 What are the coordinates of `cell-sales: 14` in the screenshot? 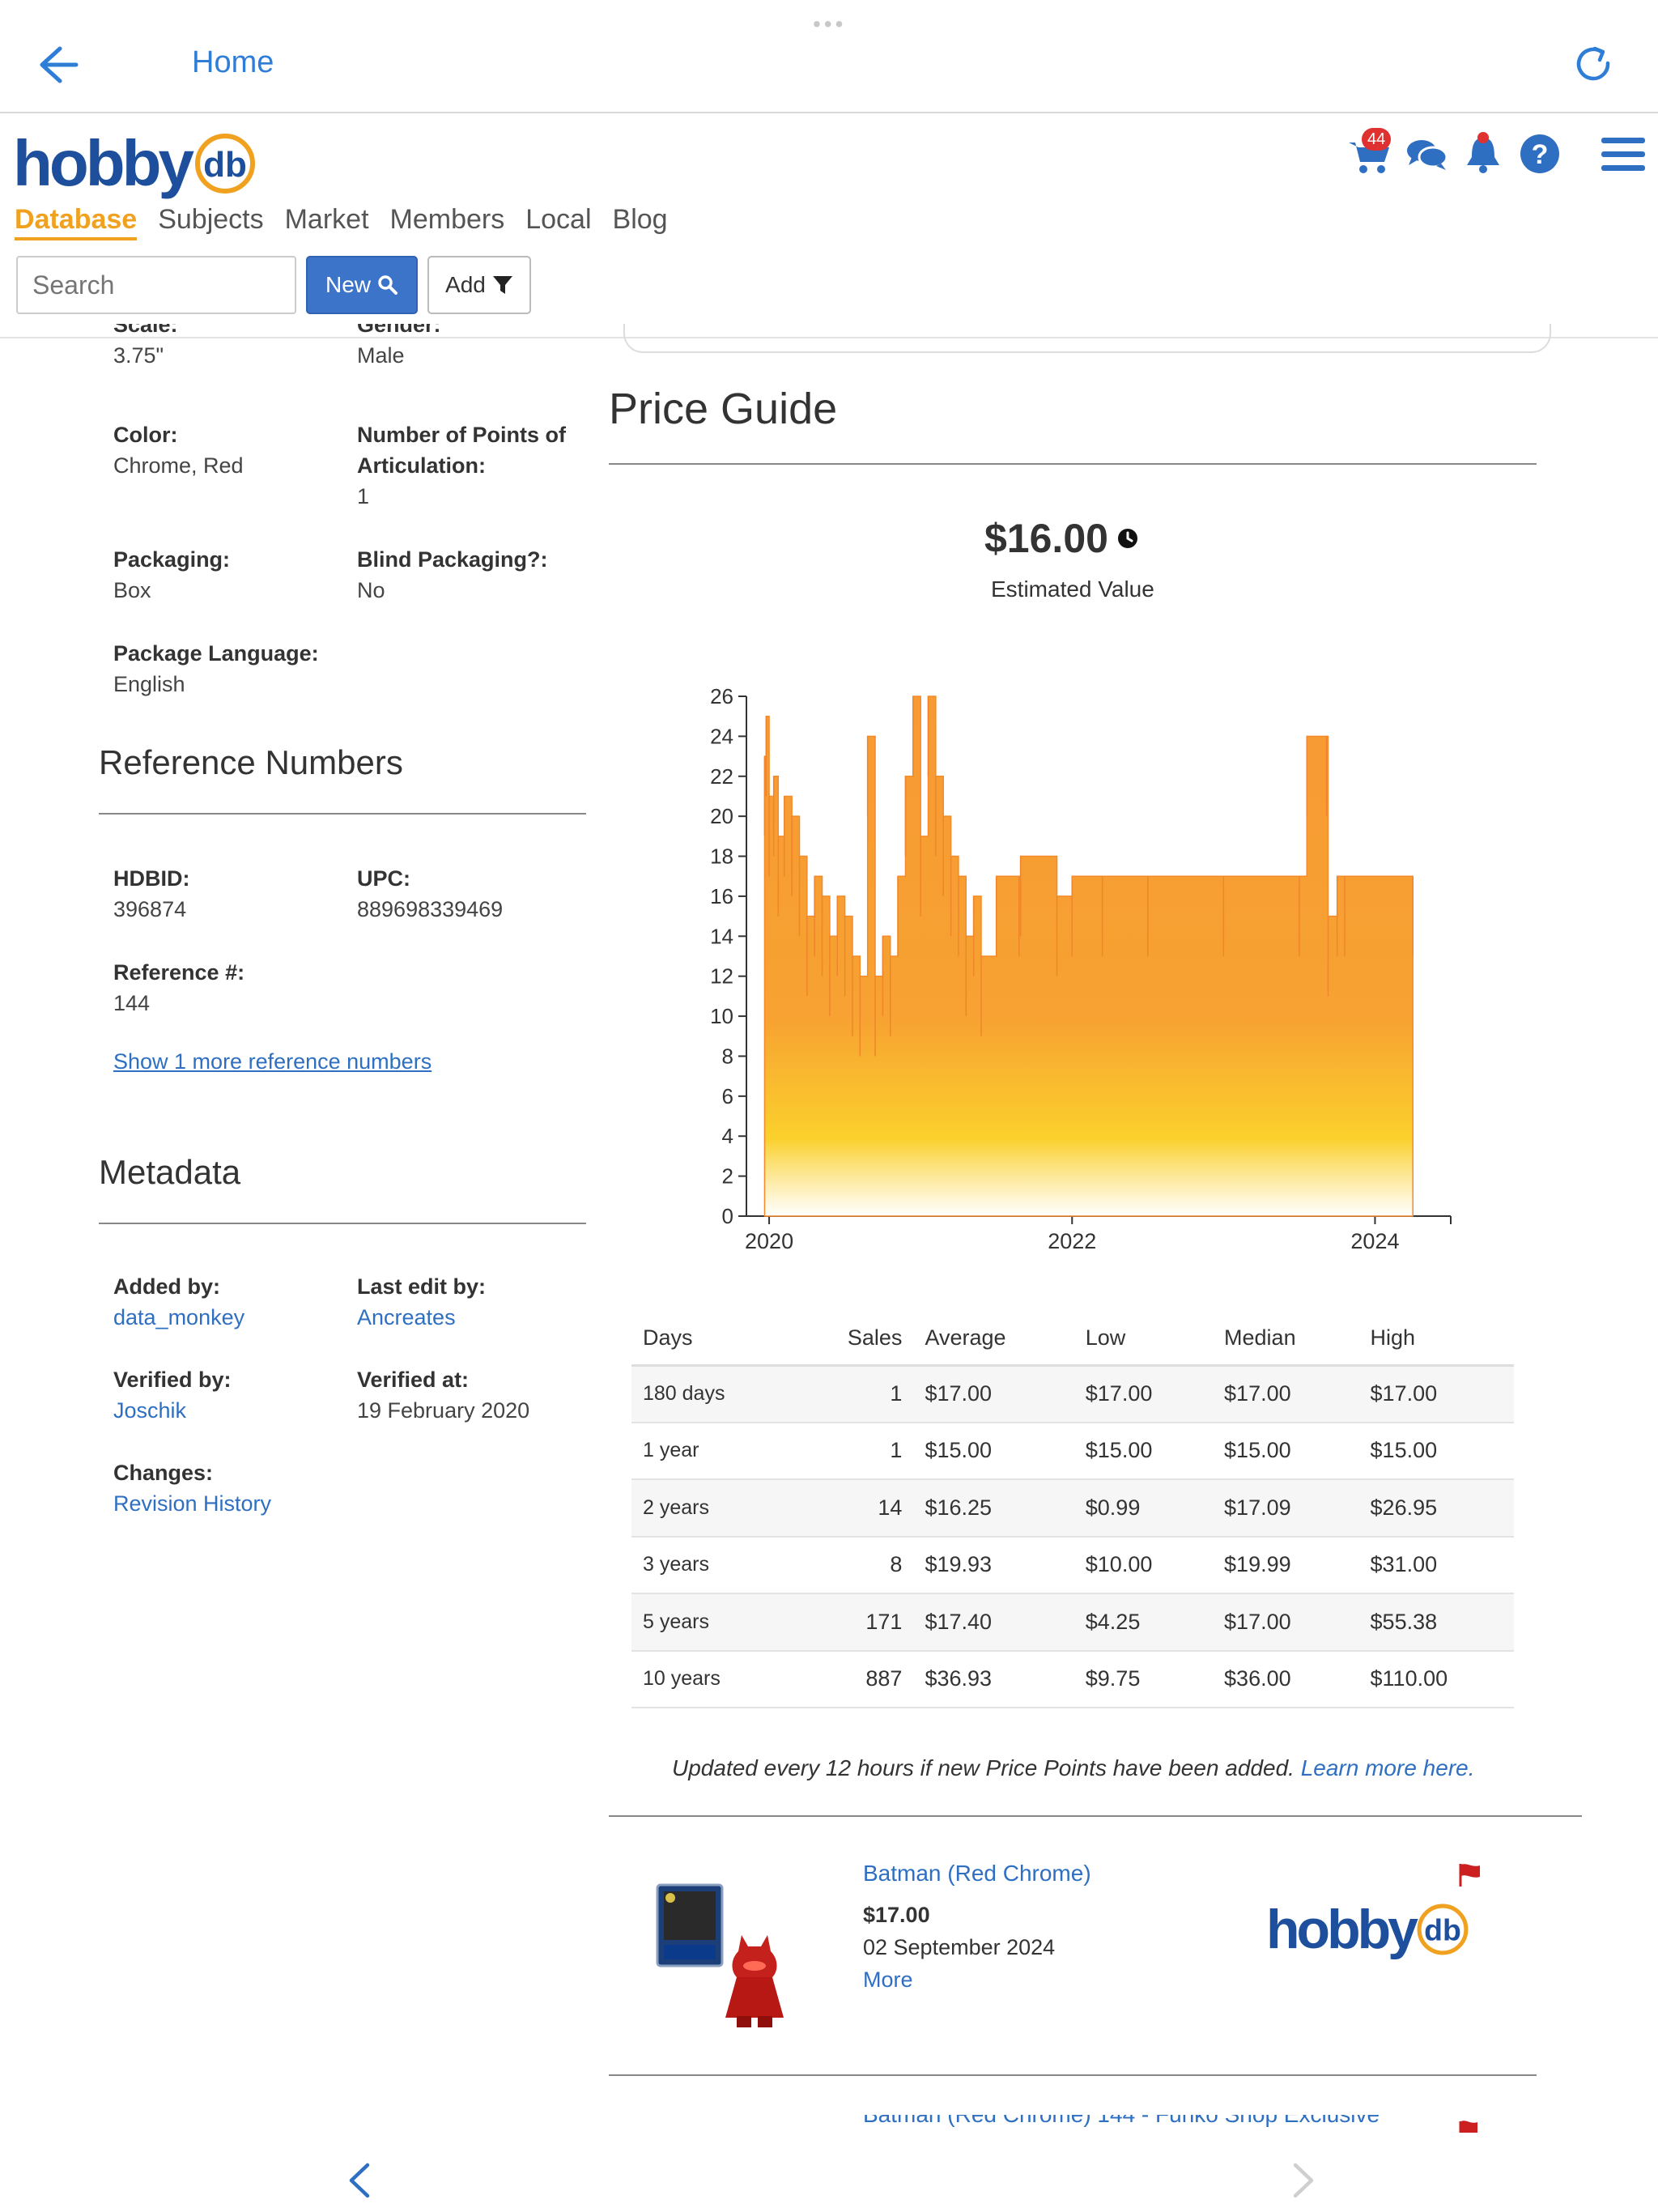 It's located at (853, 1508).